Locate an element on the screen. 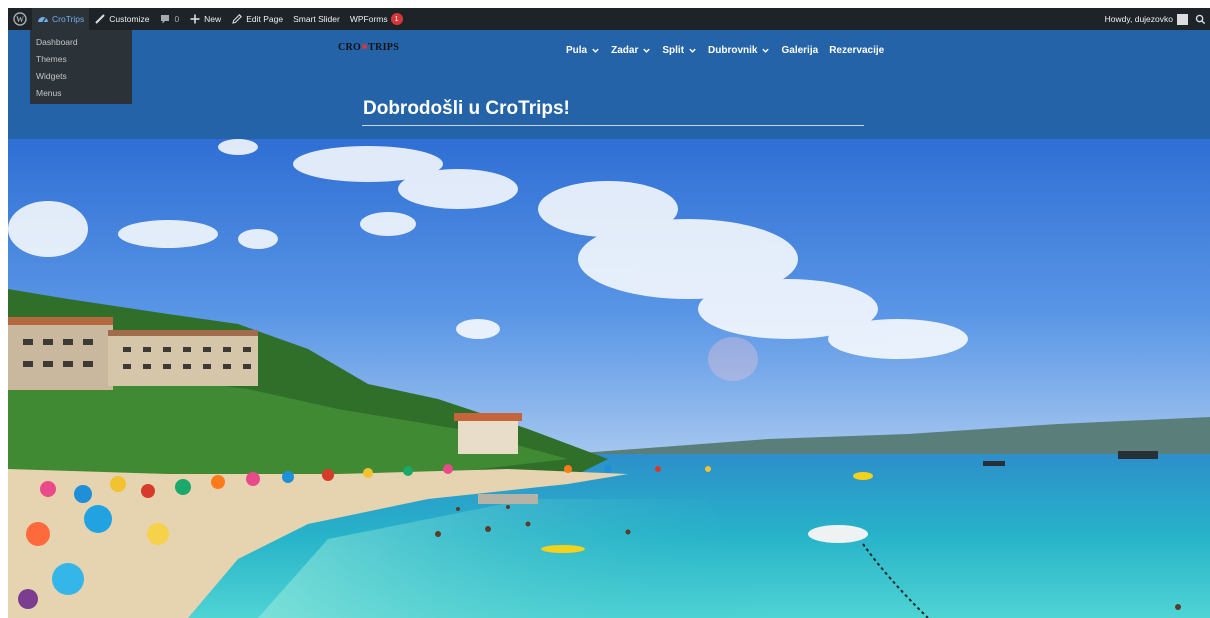 This screenshot has height=618, width=1210. logo-right: TRIPS is located at coordinates (384, 47).